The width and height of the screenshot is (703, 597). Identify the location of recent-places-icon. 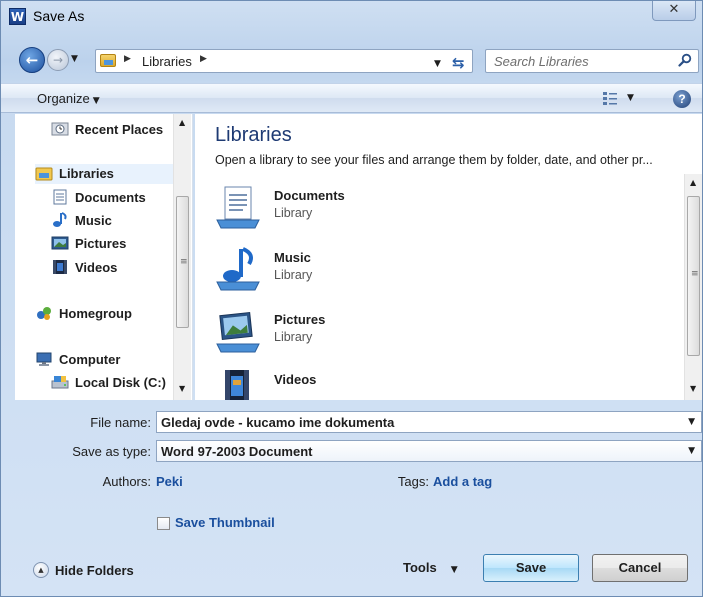
(60, 129).